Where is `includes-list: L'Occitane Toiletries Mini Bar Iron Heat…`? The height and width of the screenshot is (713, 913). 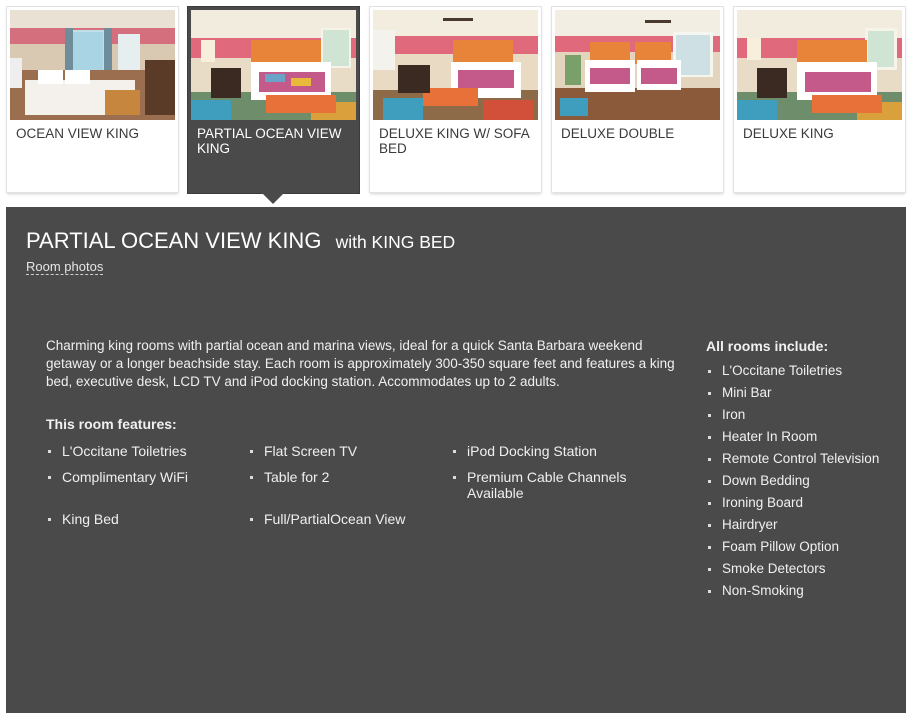 includes-list: L'Occitane Toiletries Mini Bar Iron Heat… is located at coordinates (805, 481).